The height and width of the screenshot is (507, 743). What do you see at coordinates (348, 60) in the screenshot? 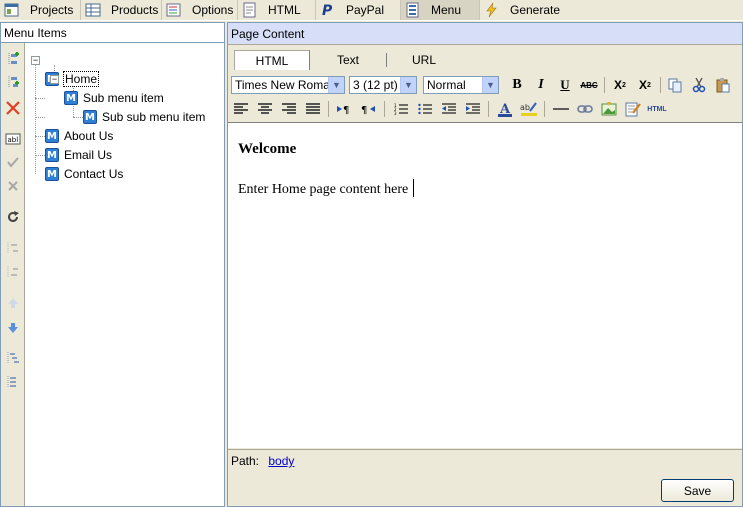
I see `tab-text-mode: Text` at bounding box center [348, 60].